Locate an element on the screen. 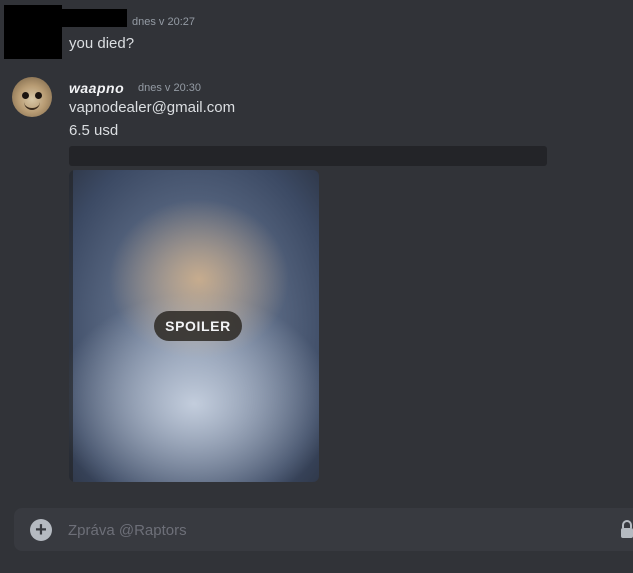 This screenshot has width=633, height=573. message-timestamp: dnes v 20:30 is located at coordinates (169, 88).